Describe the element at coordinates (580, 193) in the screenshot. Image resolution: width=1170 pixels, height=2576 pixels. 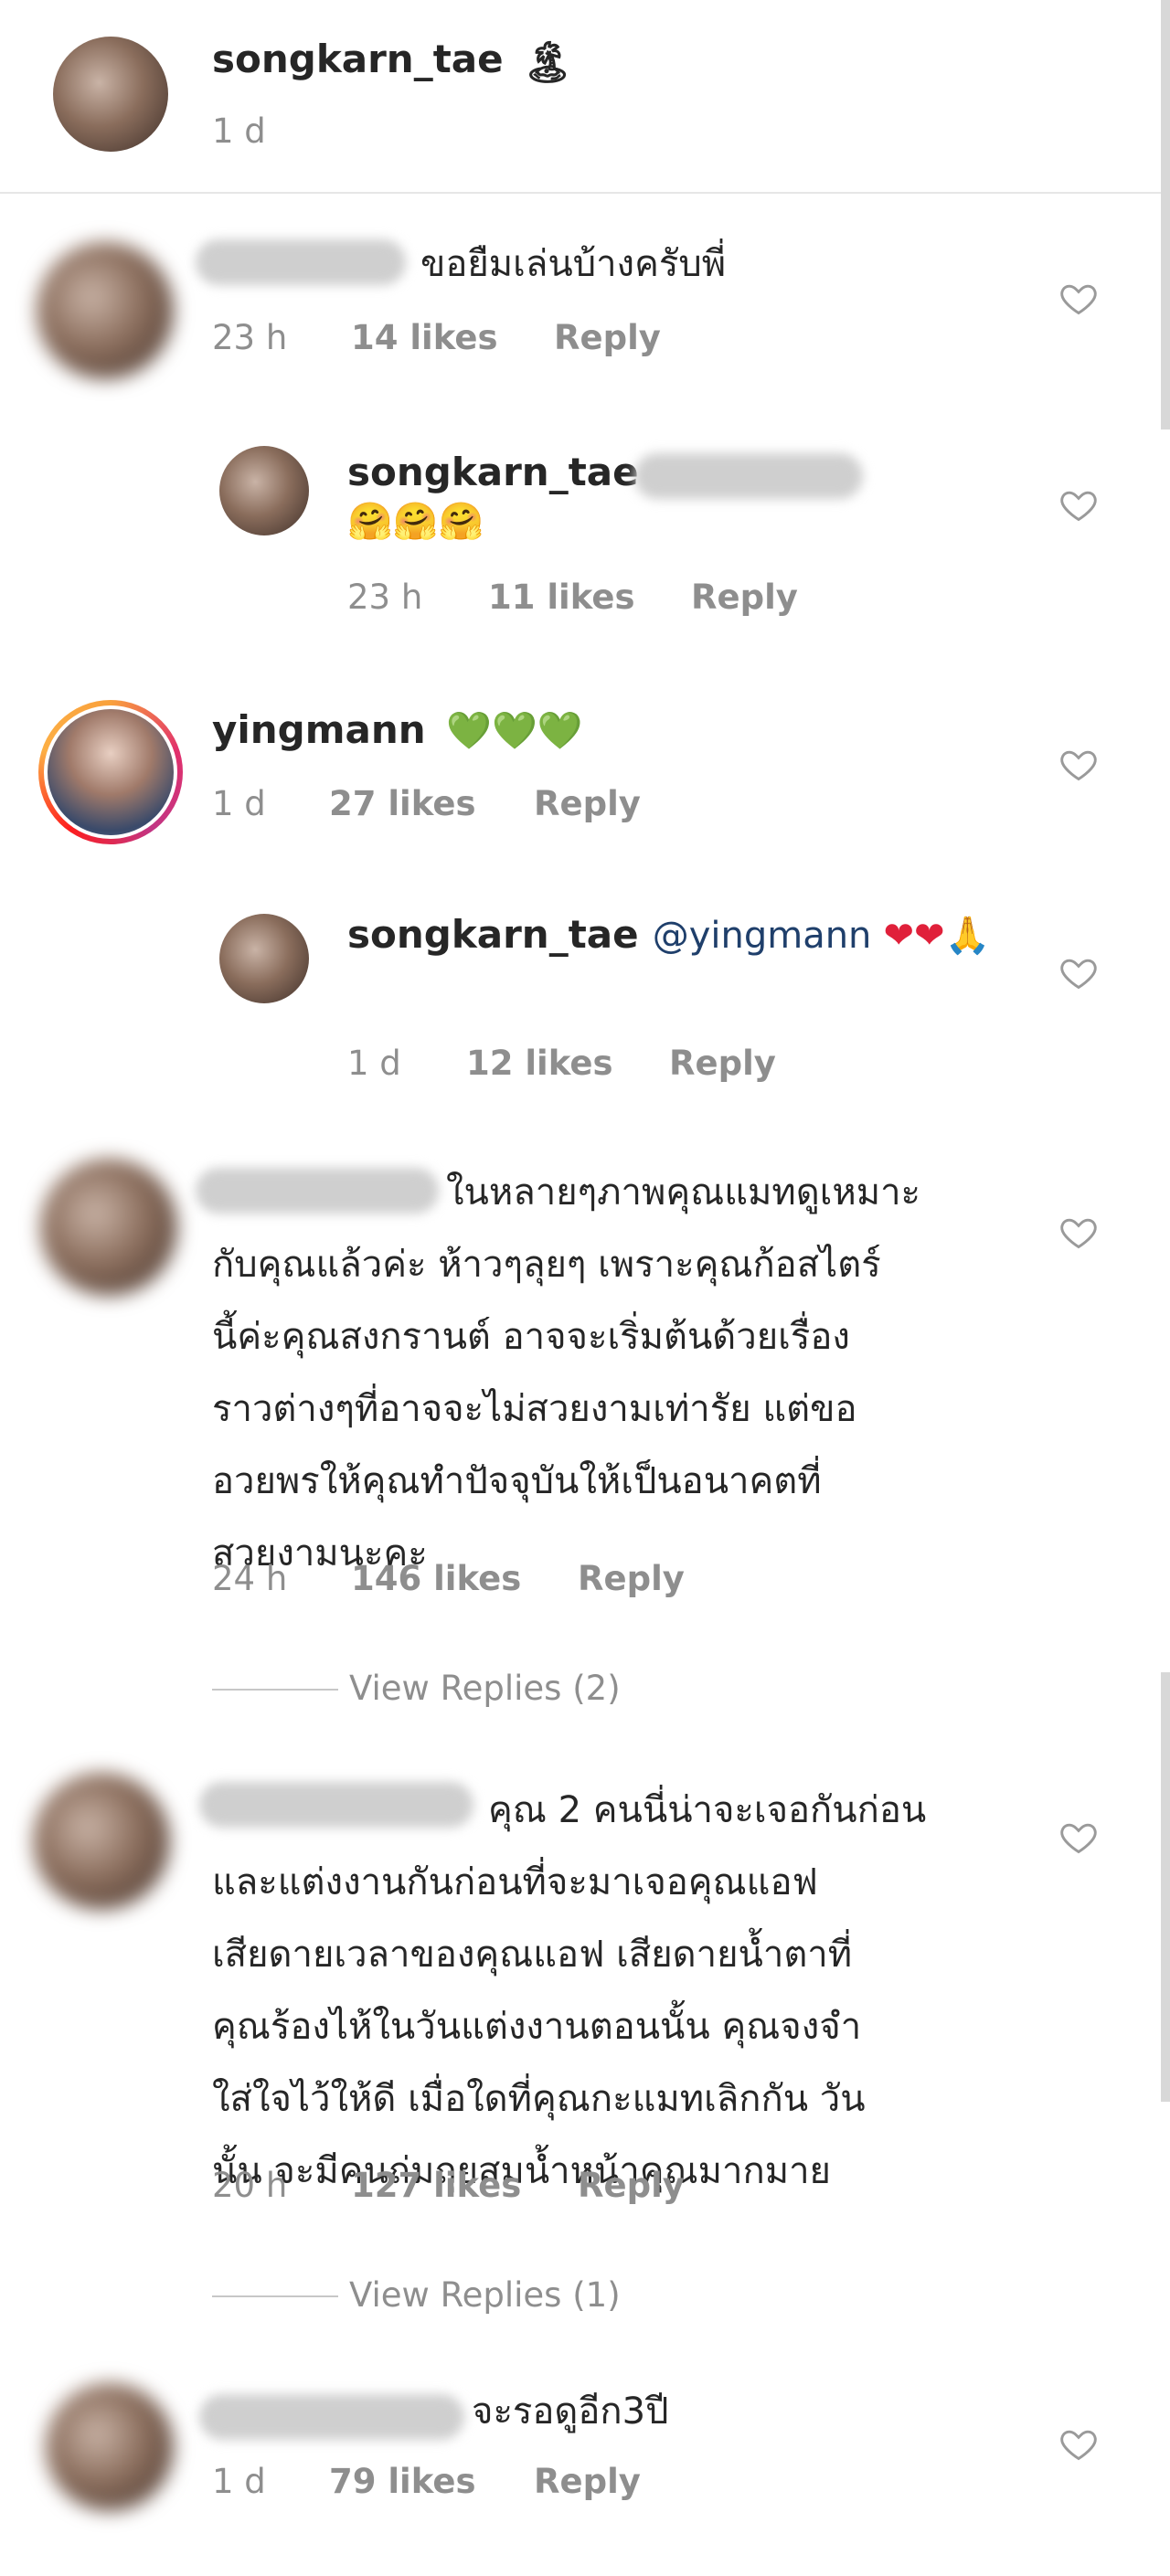
I see `header-divider` at that location.